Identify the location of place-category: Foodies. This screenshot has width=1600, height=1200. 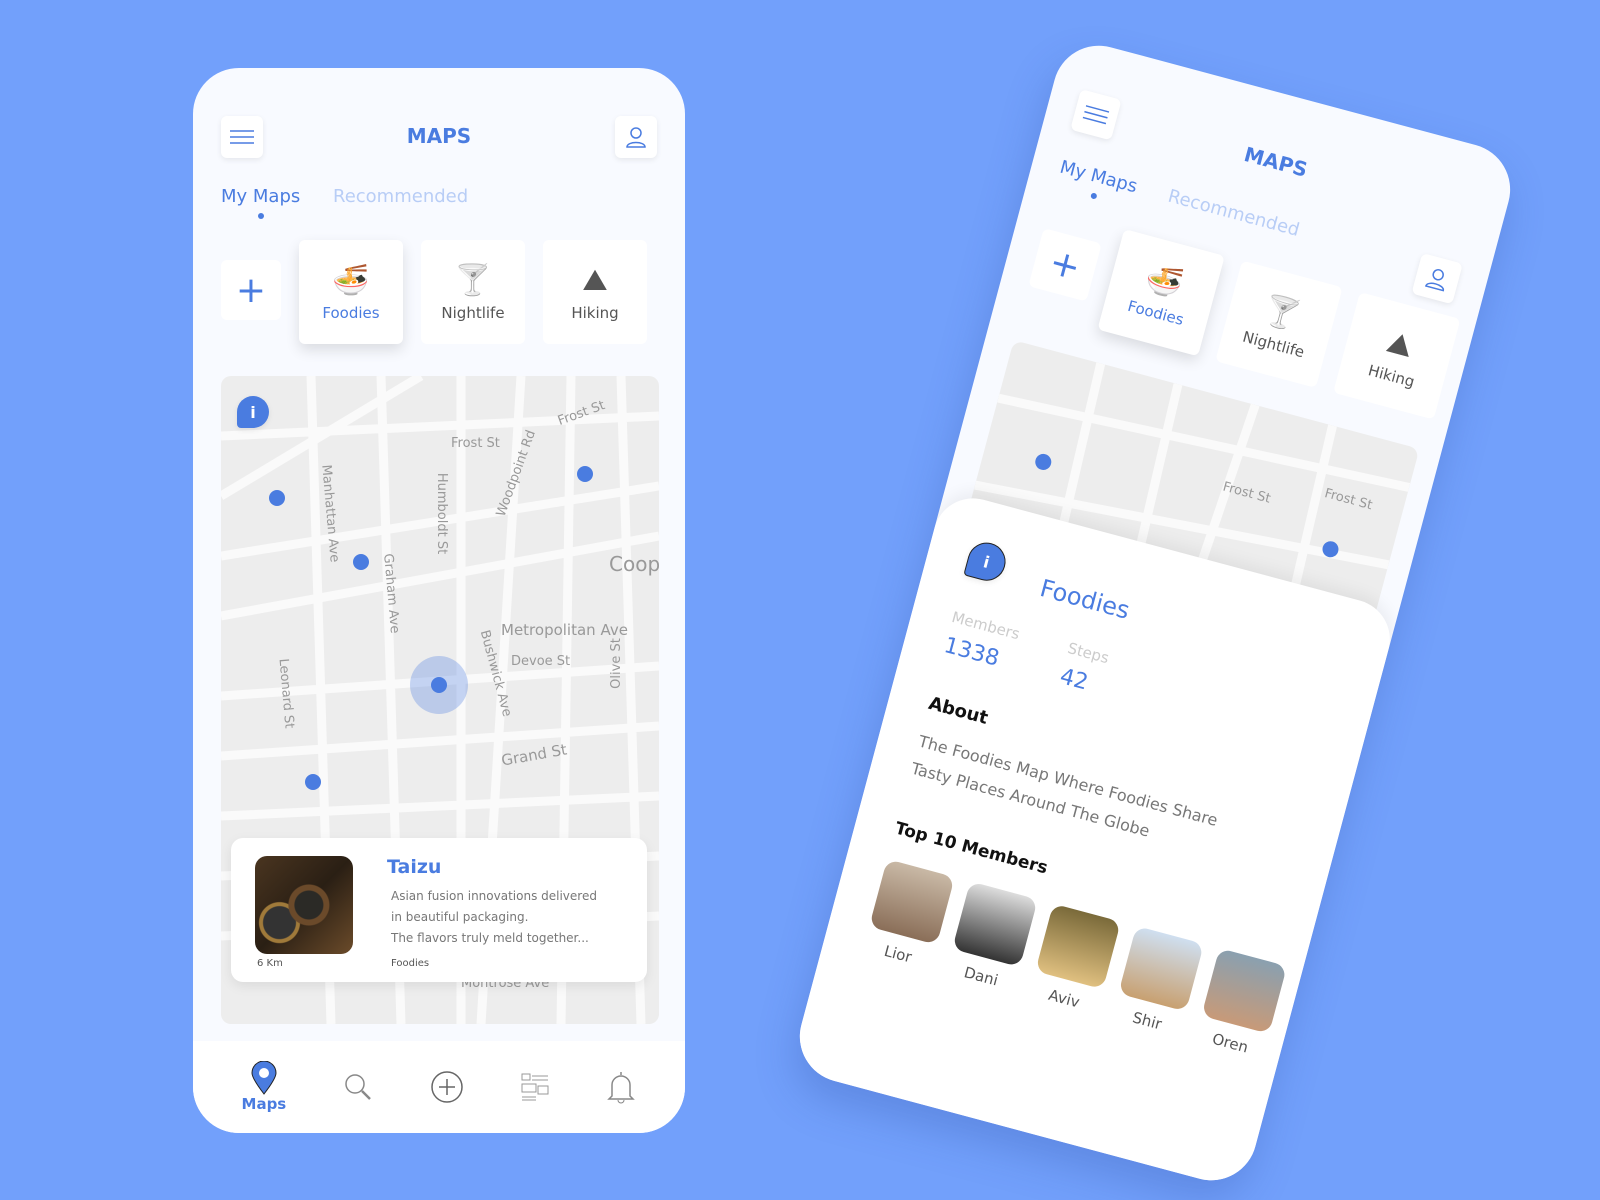
(410, 963).